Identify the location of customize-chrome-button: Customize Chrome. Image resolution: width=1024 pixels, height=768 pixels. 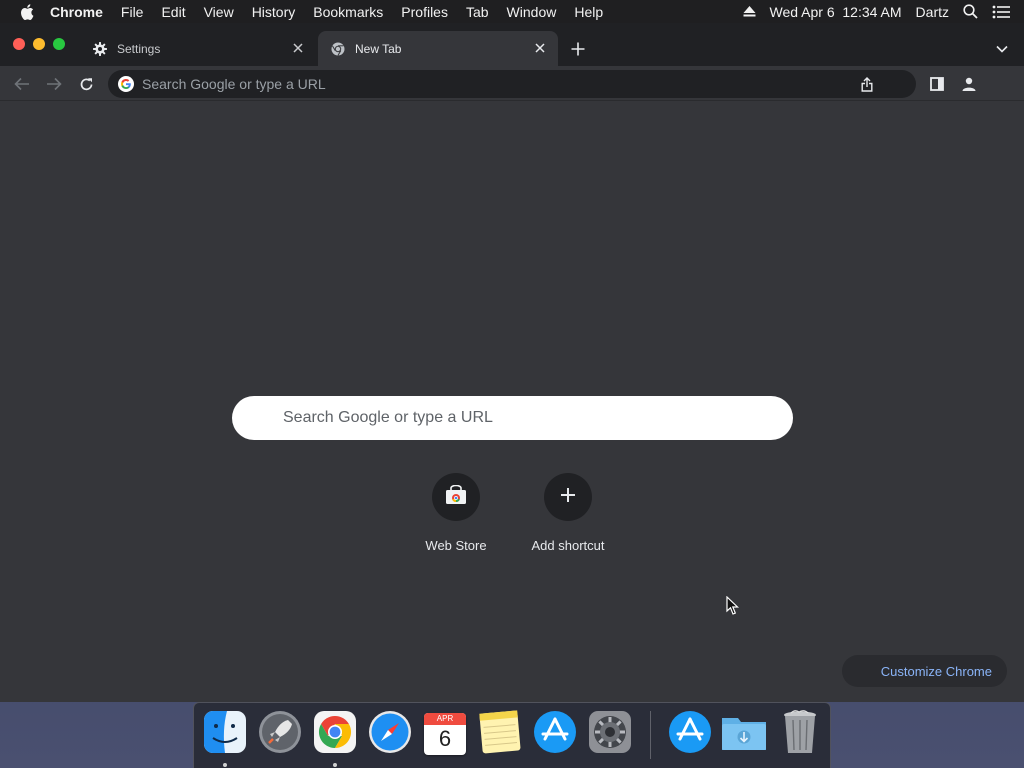
(924, 671).